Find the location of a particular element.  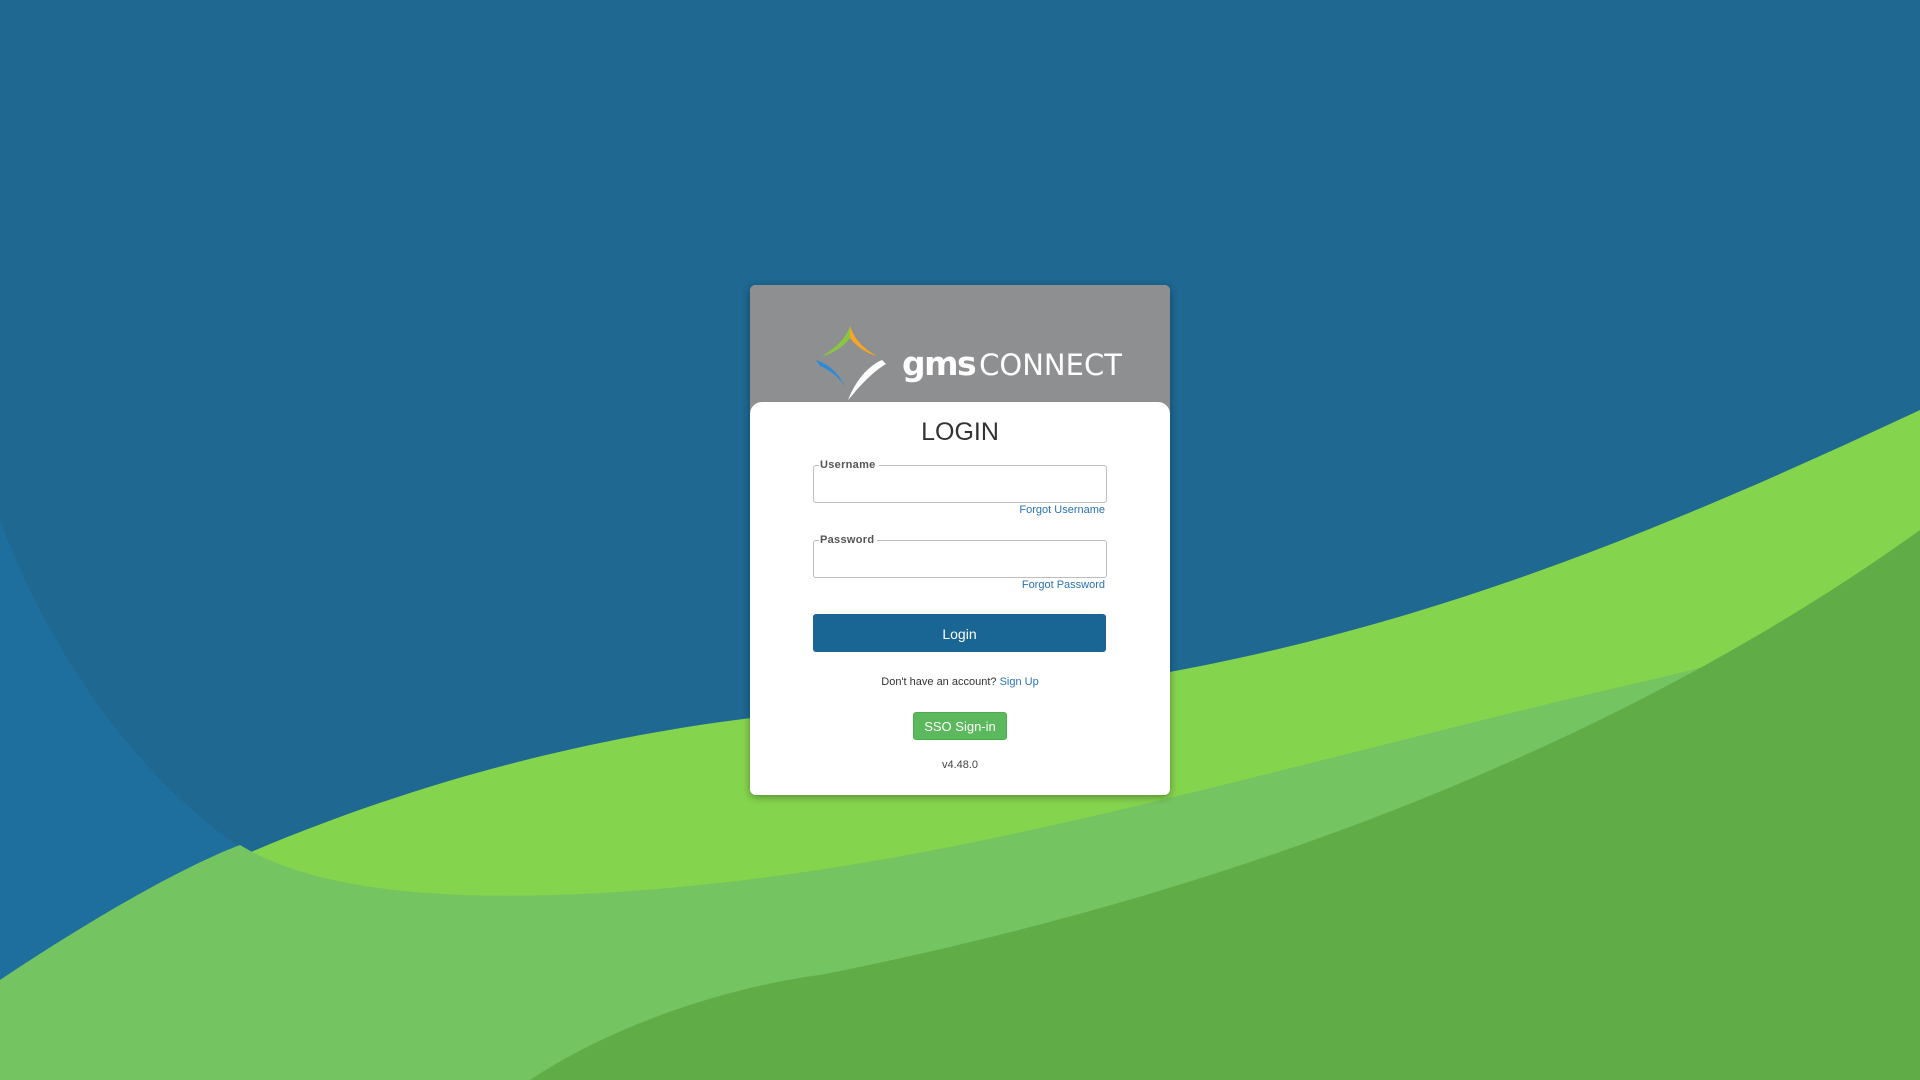

forgot-username-link: Forgot Username is located at coordinates (1062, 510).